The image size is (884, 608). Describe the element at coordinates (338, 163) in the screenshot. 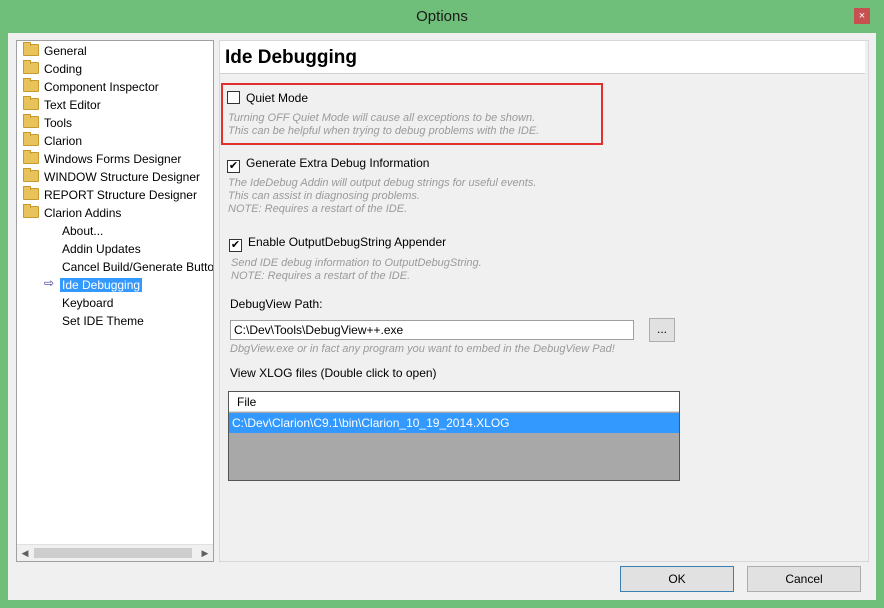

I see `checkbox-label: Generate Extra Debug Information` at that location.